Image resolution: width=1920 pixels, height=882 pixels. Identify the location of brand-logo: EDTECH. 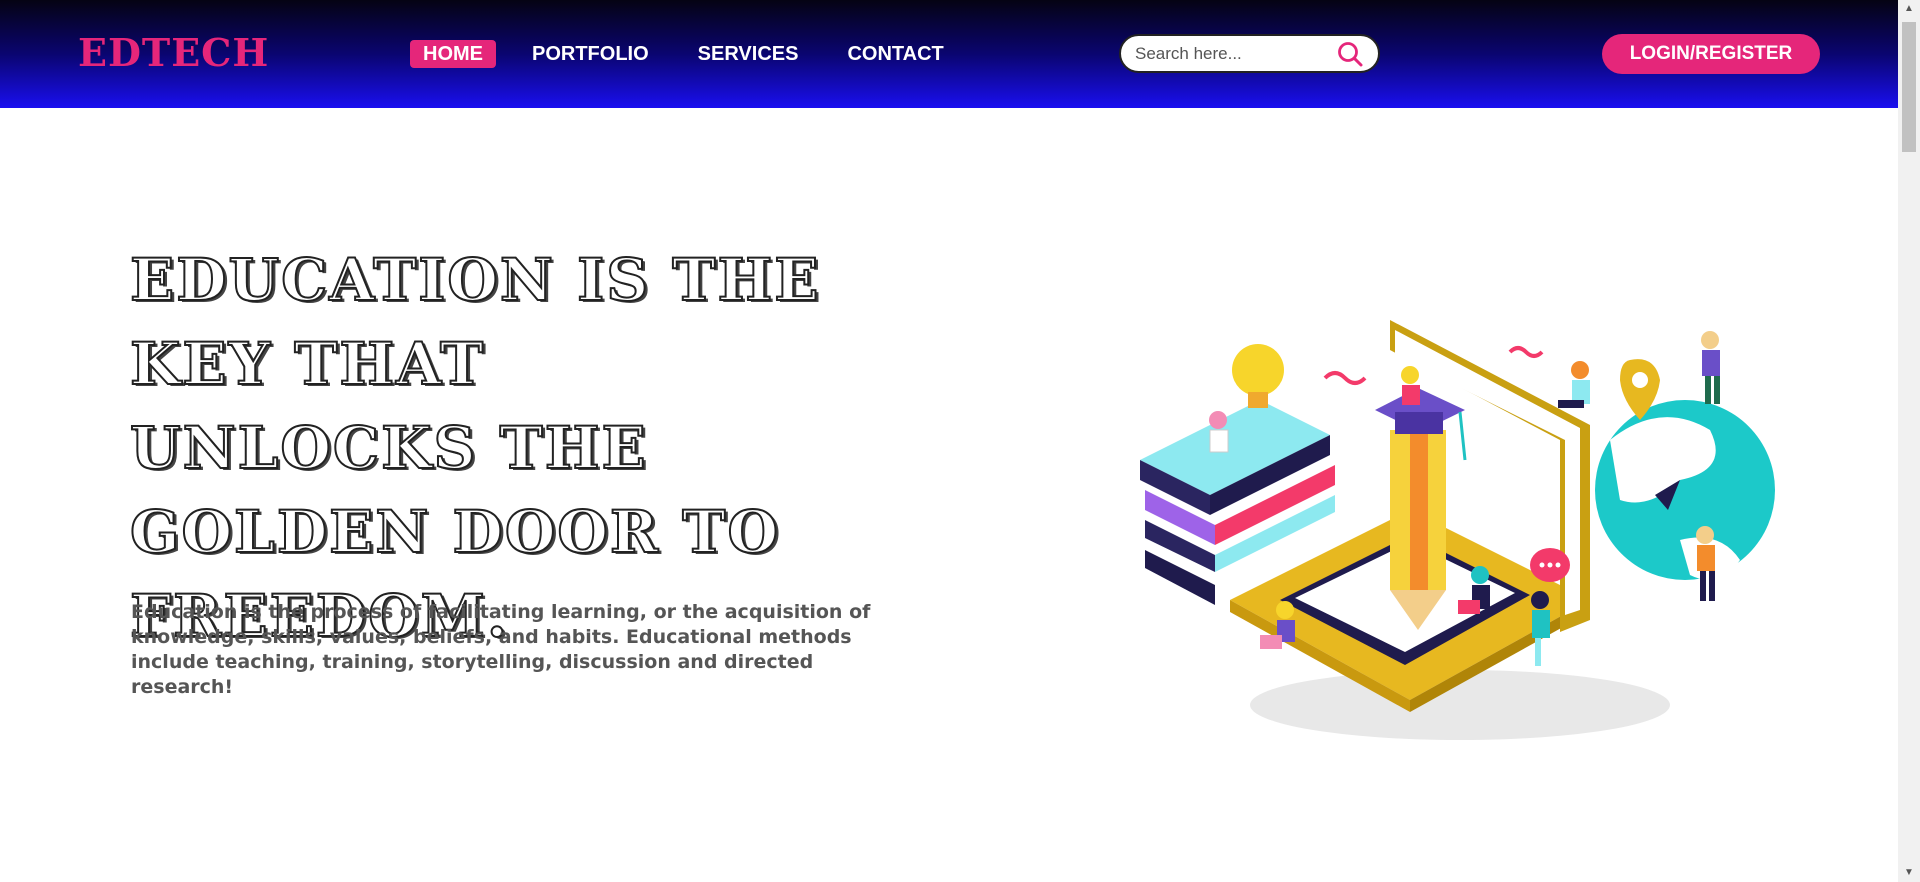
(173, 52).